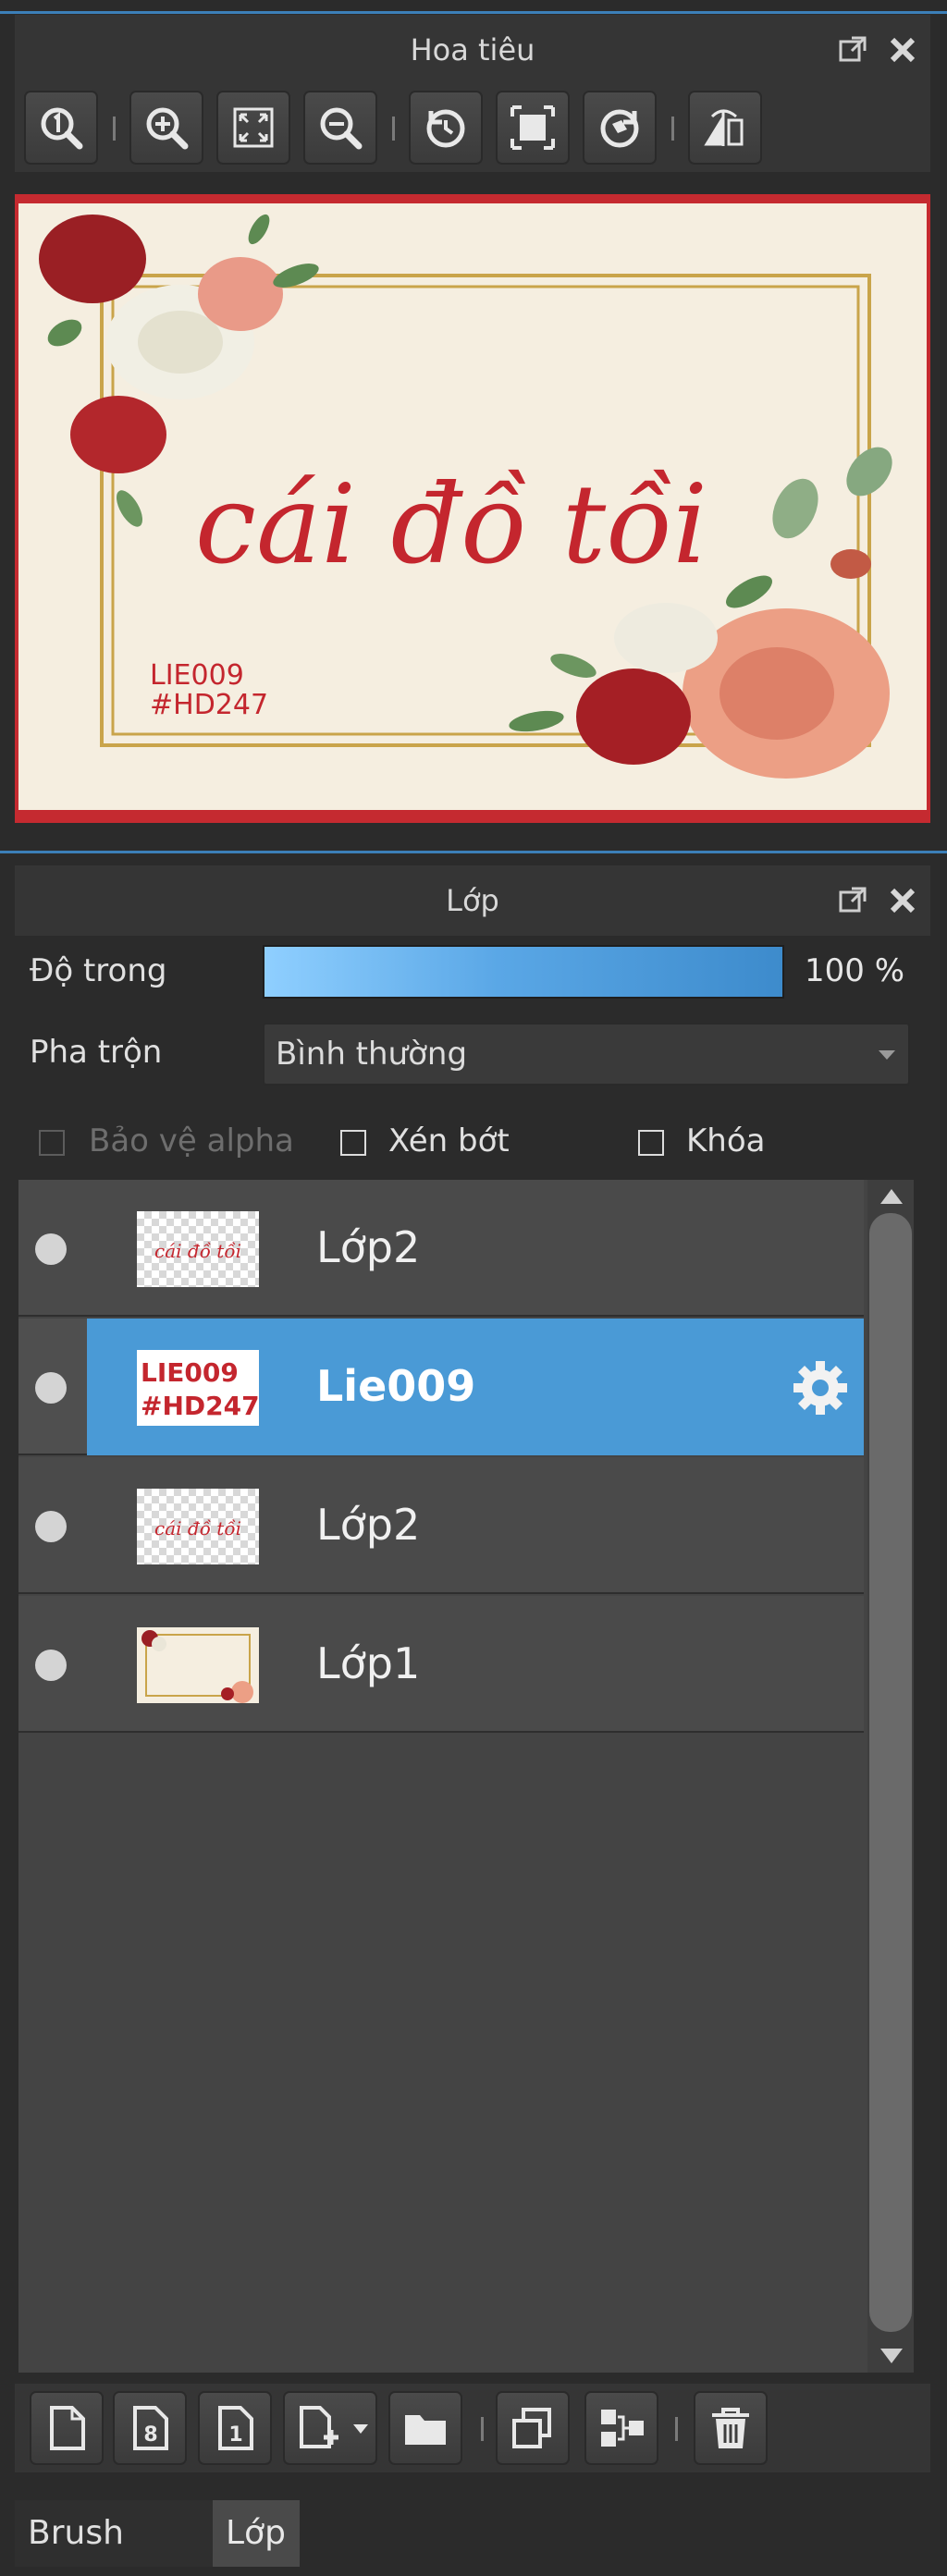 This screenshot has height=2576, width=947. Describe the element at coordinates (533, 128) in the screenshot. I see `fit-frame-icon` at that location.